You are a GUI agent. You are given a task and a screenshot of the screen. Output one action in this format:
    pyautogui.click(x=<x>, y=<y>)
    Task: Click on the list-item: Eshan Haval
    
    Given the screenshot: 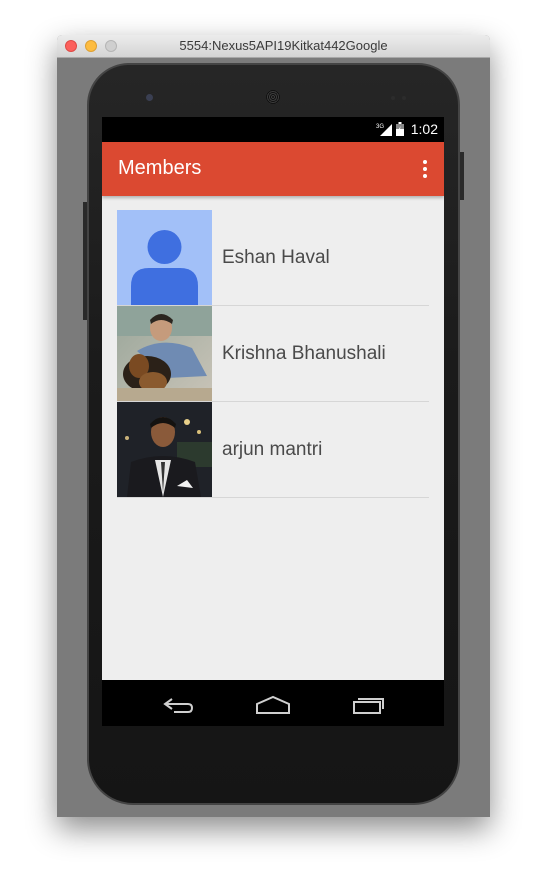 What is the action you would take?
    pyautogui.click(x=273, y=258)
    